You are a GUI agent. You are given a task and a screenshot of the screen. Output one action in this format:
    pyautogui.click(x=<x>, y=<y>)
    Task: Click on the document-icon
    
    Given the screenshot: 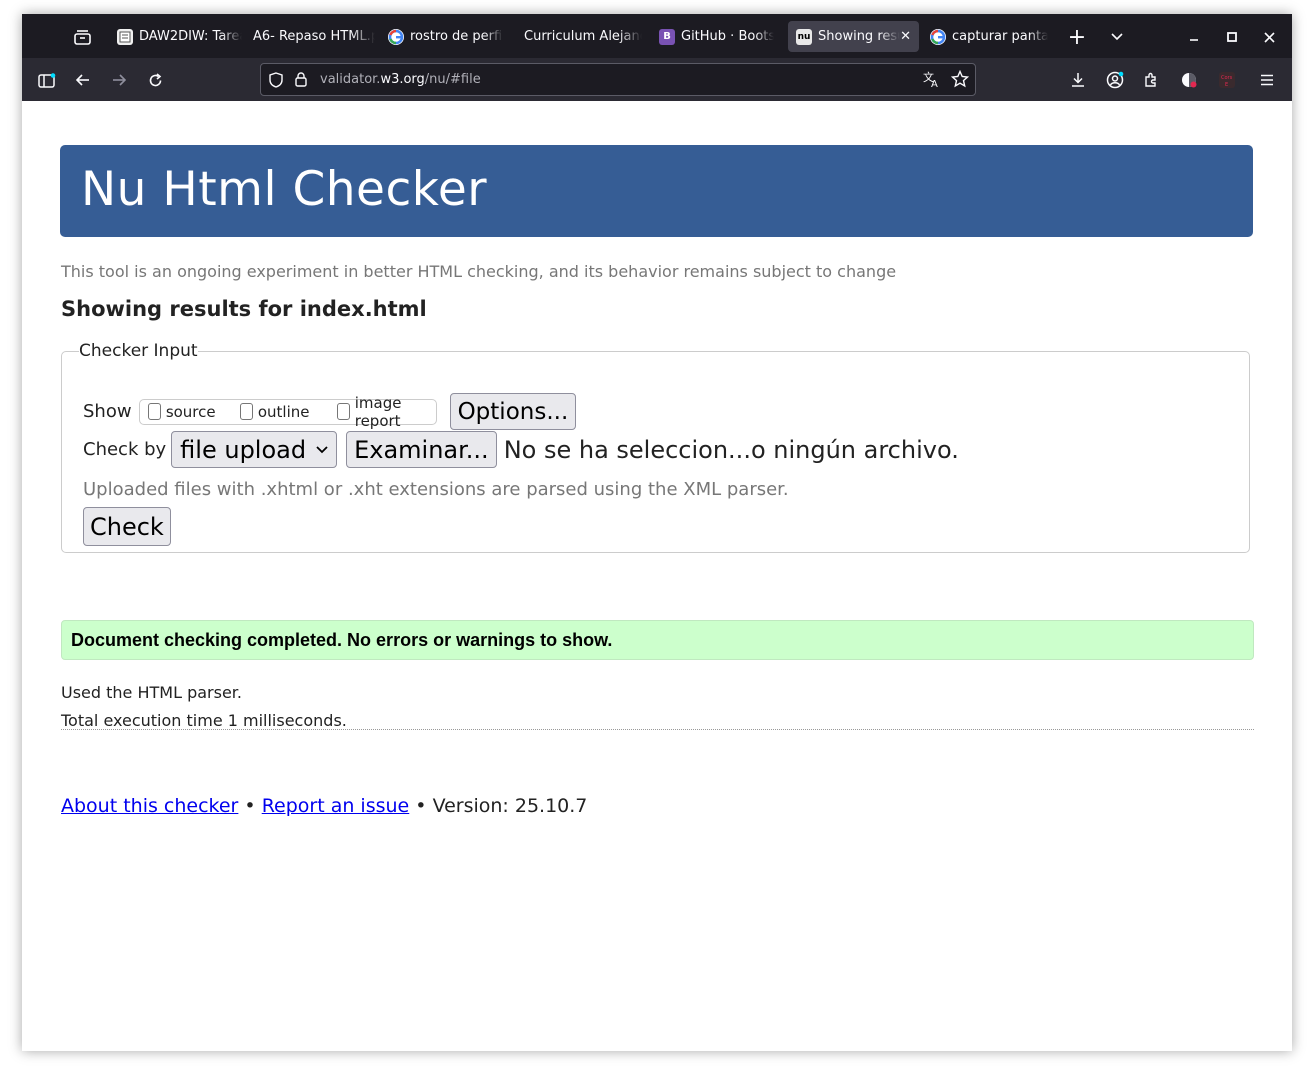 What is the action you would take?
    pyautogui.click(x=125, y=36)
    